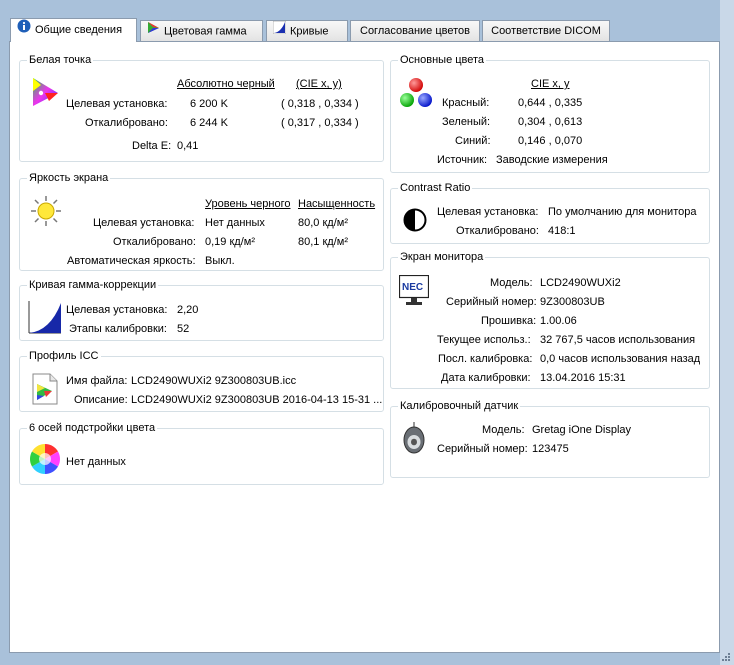 This screenshot has width=734, height=665. Describe the element at coordinates (205, 31) in the screenshot. I see `tab-label: Цветовая гамма` at that location.